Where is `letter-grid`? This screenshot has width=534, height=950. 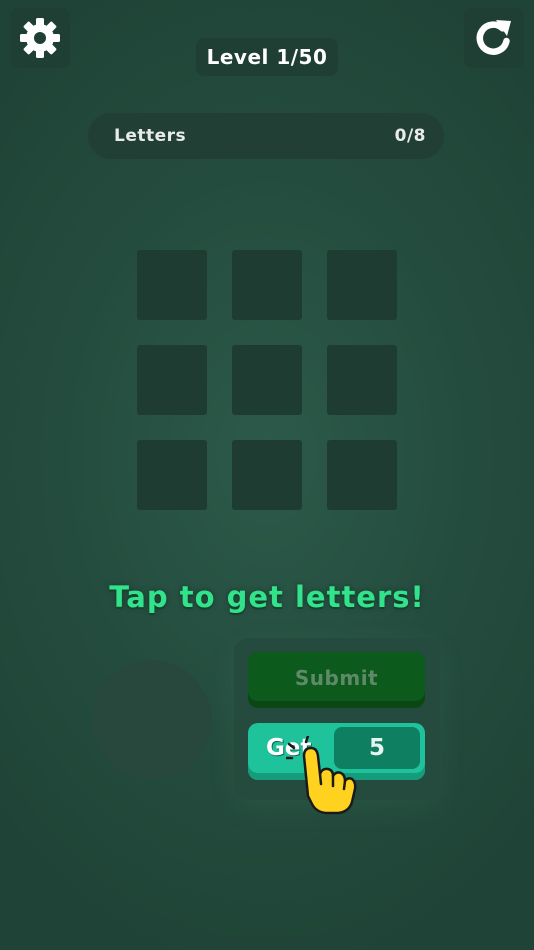 letter-grid is located at coordinates (267, 380).